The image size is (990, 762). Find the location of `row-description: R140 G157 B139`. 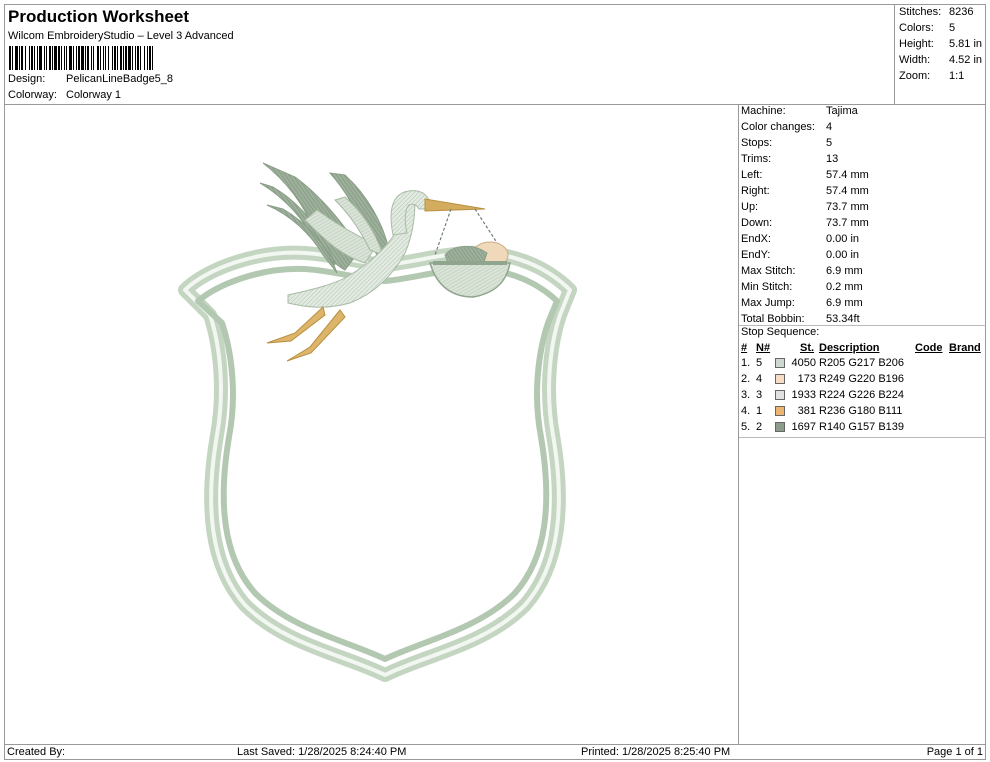

row-description: R140 G157 B139 is located at coordinates (862, 427).